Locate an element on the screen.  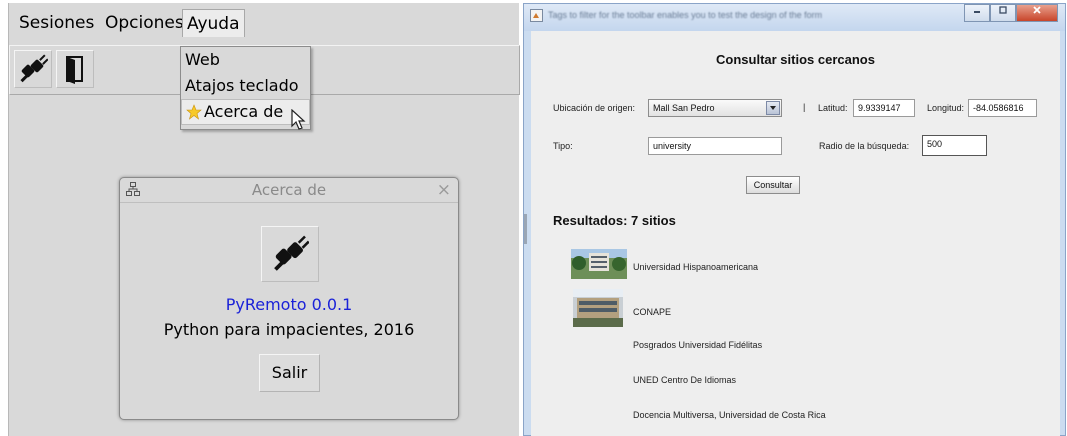
exit-door-icon is located at coordinates (74, 70).